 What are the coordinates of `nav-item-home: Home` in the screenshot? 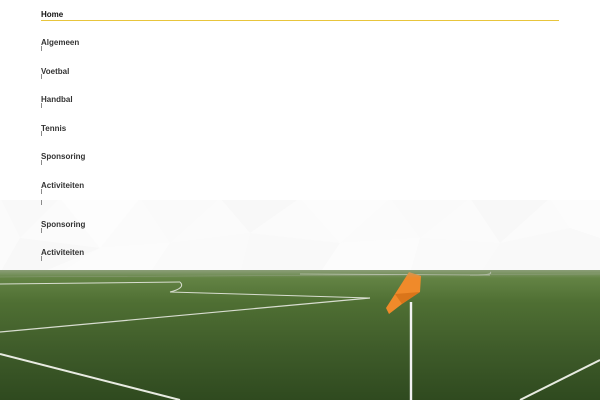 It's located at (52, 14).